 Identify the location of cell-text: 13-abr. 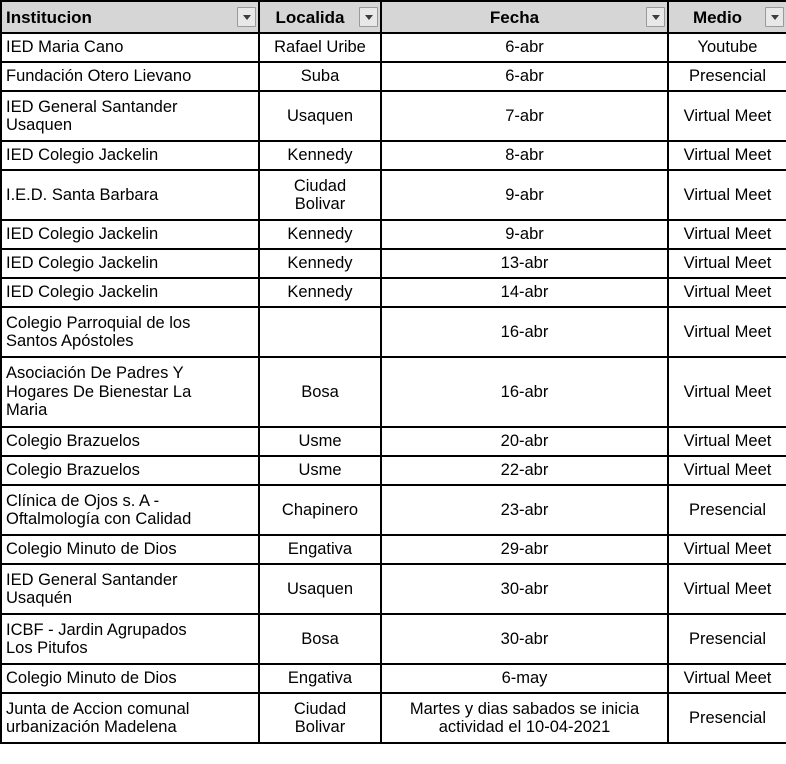
(524, 263).